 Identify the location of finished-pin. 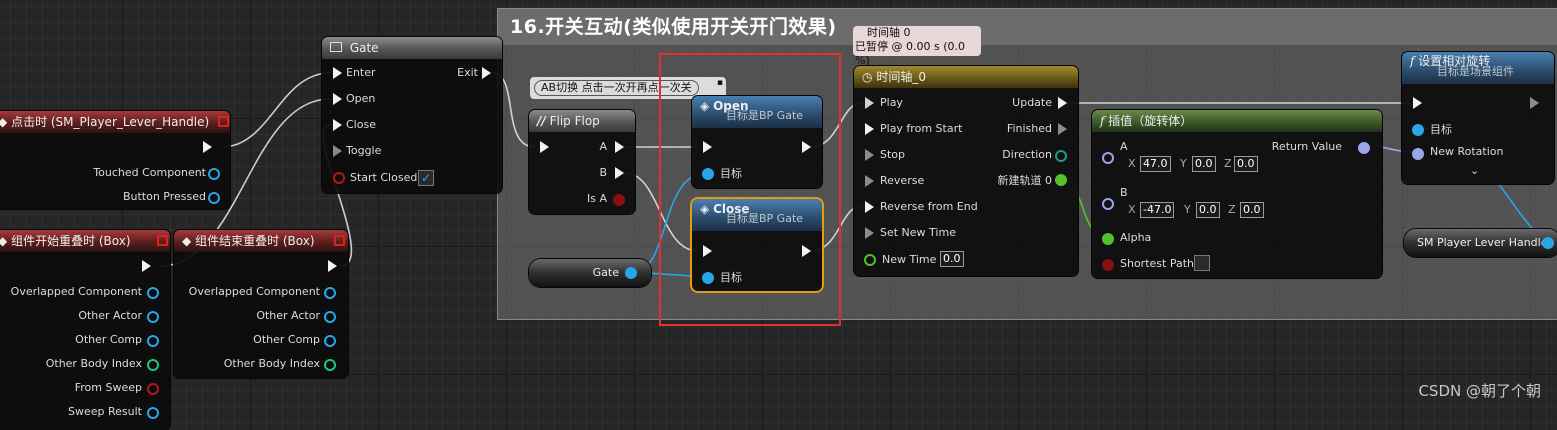
(1062, 129).